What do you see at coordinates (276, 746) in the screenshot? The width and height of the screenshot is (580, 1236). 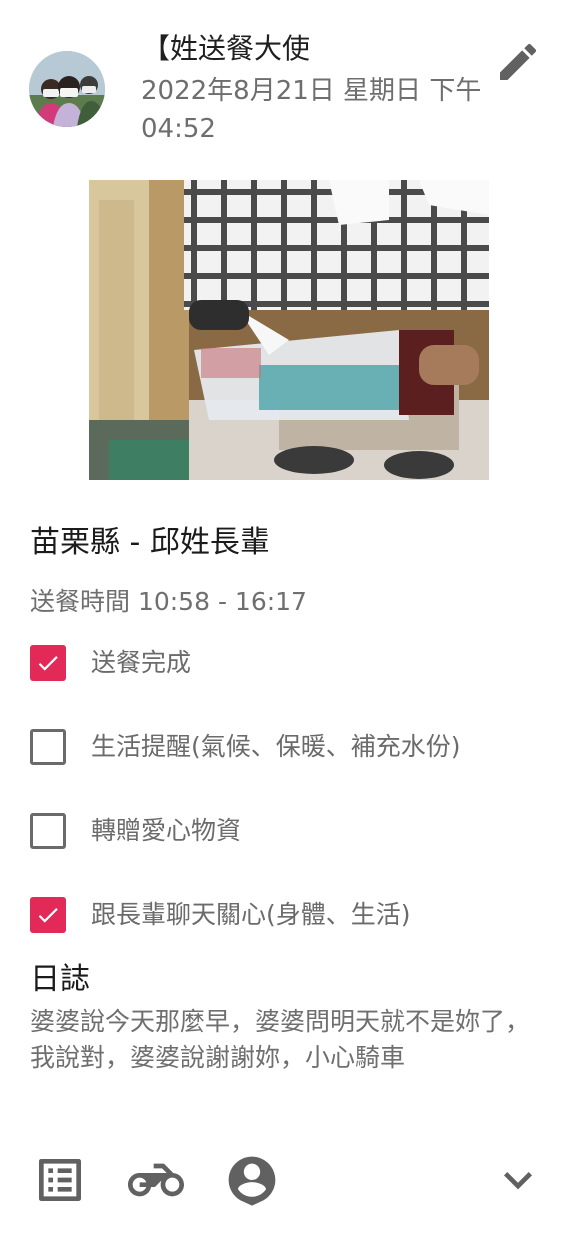 I see `checklist-label: 生活提醒(氣候、保暖、補充水份)` at bounding box center [276, 746].